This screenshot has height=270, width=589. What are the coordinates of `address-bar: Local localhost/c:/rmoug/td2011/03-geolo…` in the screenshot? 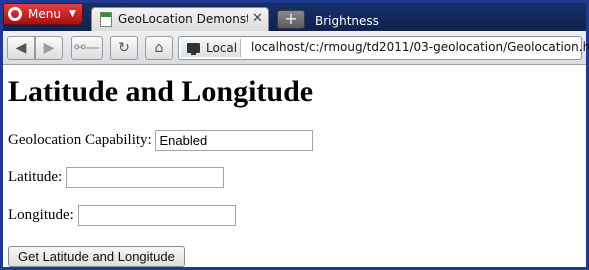 It's located at (383, 48).